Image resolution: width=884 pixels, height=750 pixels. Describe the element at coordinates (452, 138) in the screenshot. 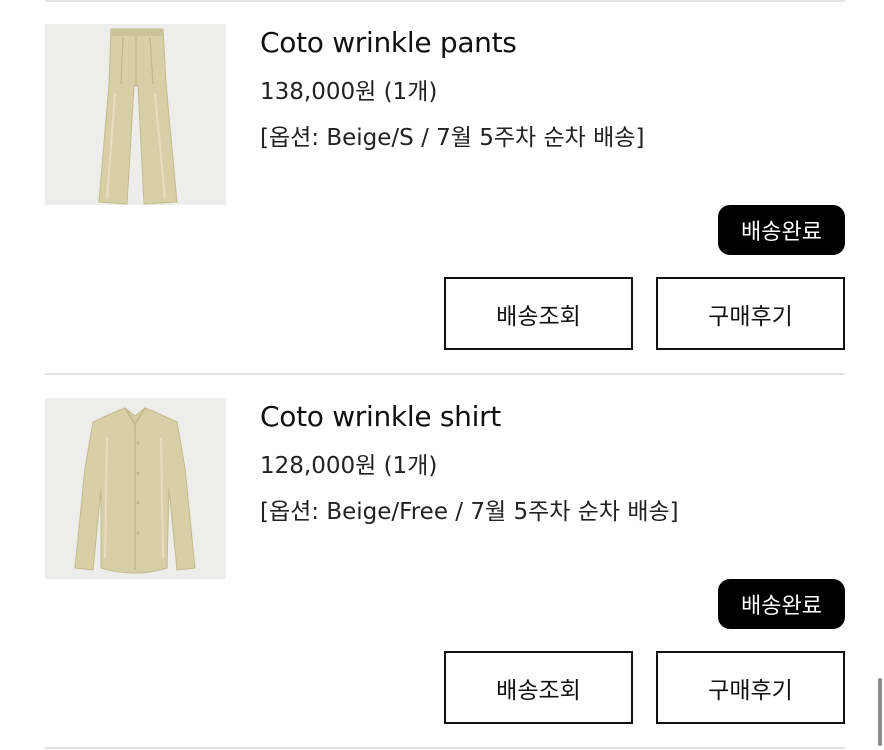

I see `product-option: [옵션: Beige/S / 7월 5주차 순차 배송]` at that location.